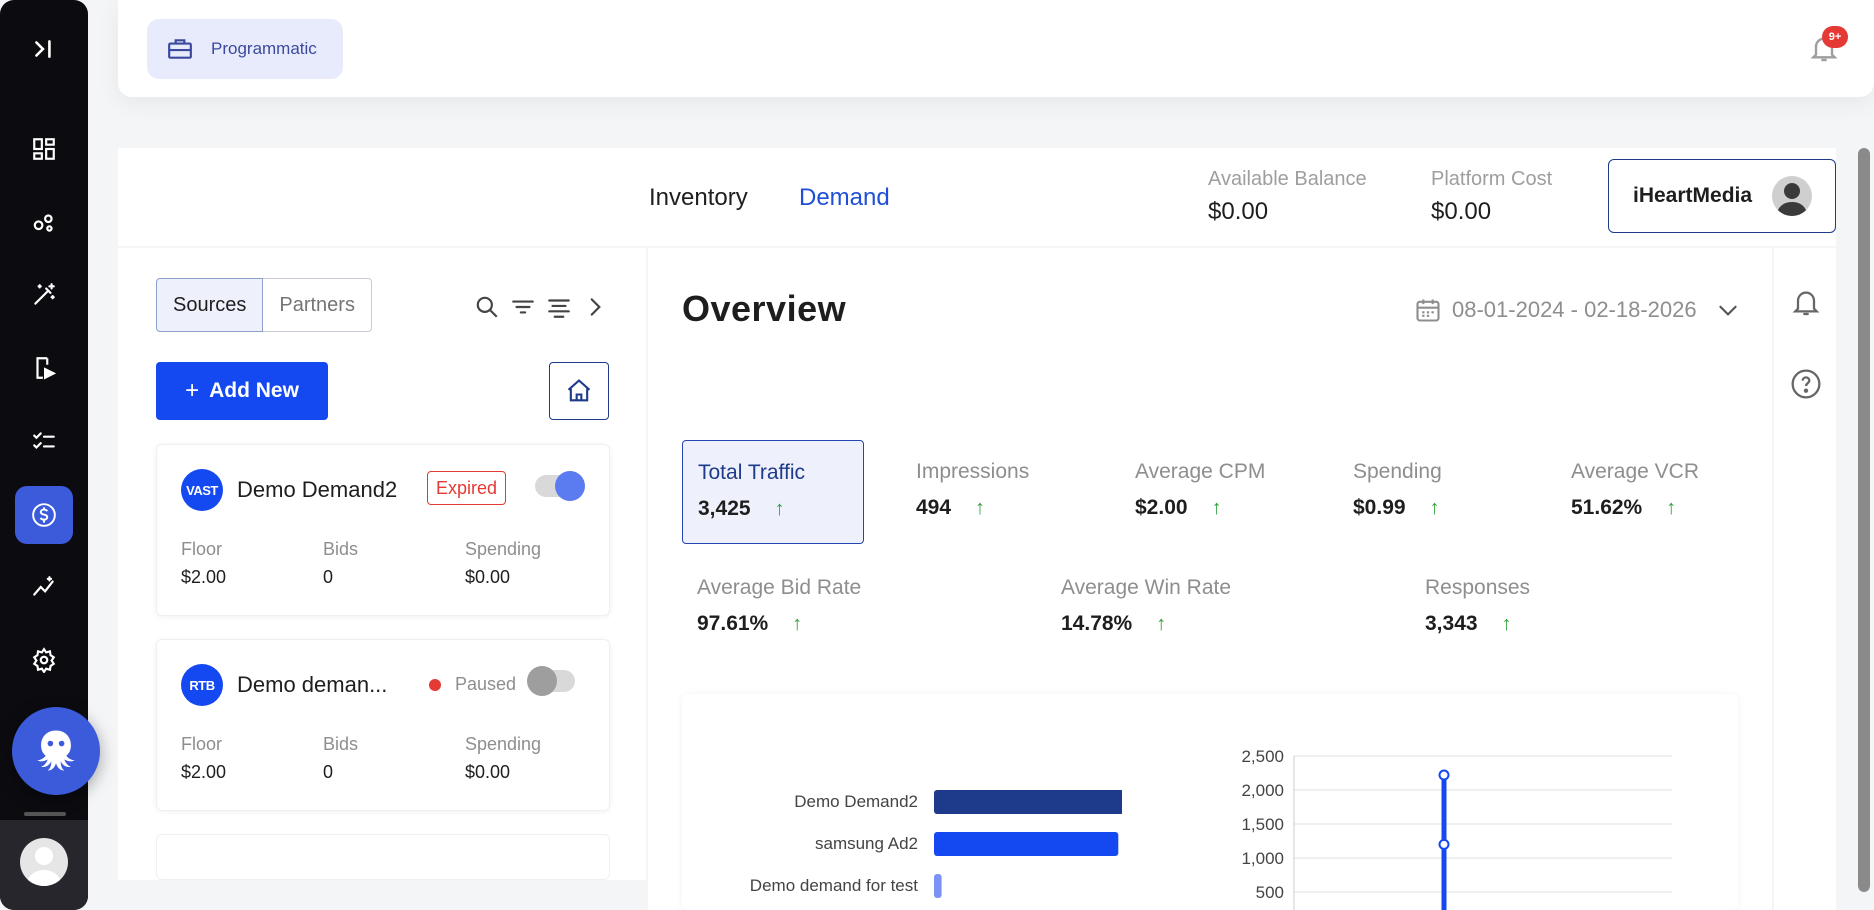 The width and height of the screenshot is (1874, 910). I want to click on metric-average-cpm: Average CPM $2.00 ↑, so click(1211, 492).